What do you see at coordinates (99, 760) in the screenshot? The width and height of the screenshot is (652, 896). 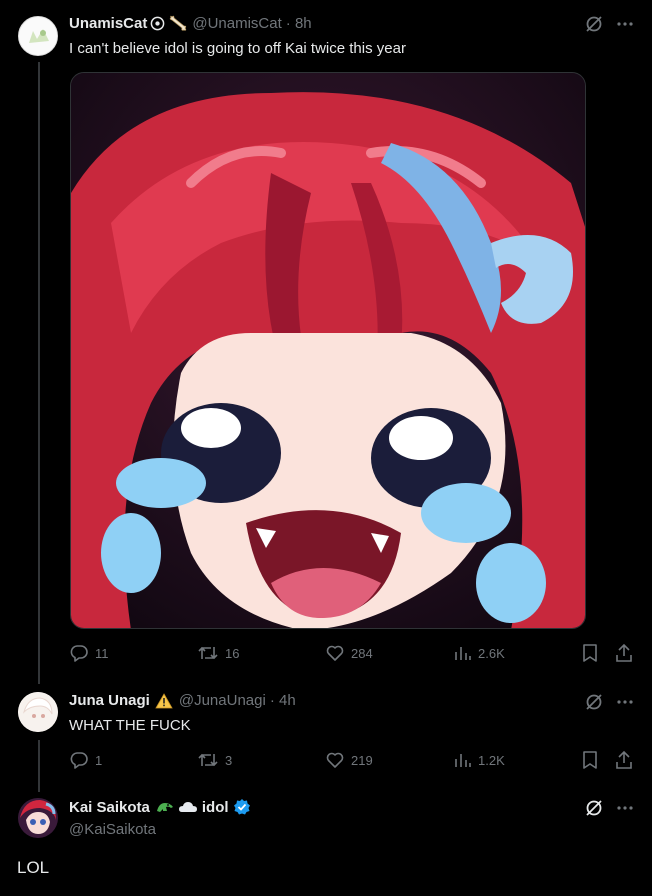 I see `reply-count: 1` at bounding box center [99, 760].